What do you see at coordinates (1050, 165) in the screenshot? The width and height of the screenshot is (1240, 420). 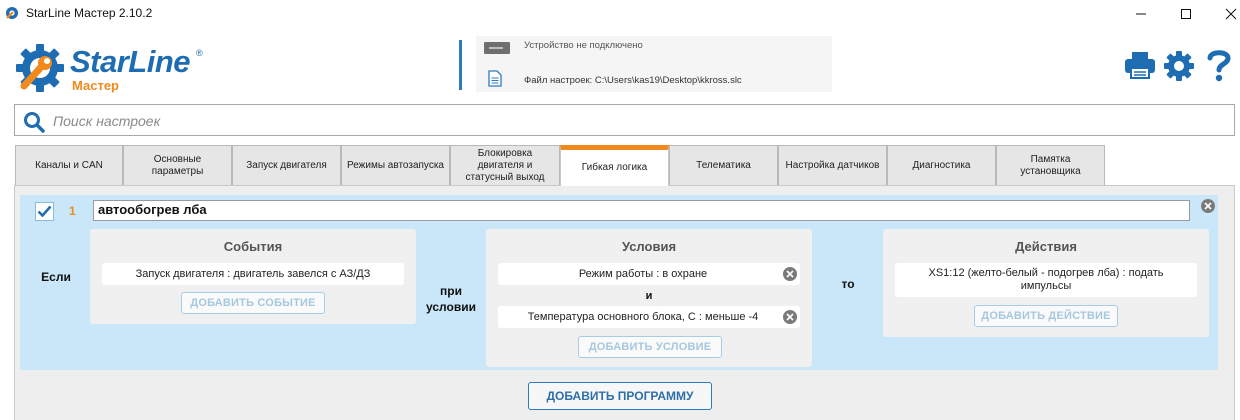 I see `tab-installer-memo: Памятка установщика` at bounding box center [1050, 165].